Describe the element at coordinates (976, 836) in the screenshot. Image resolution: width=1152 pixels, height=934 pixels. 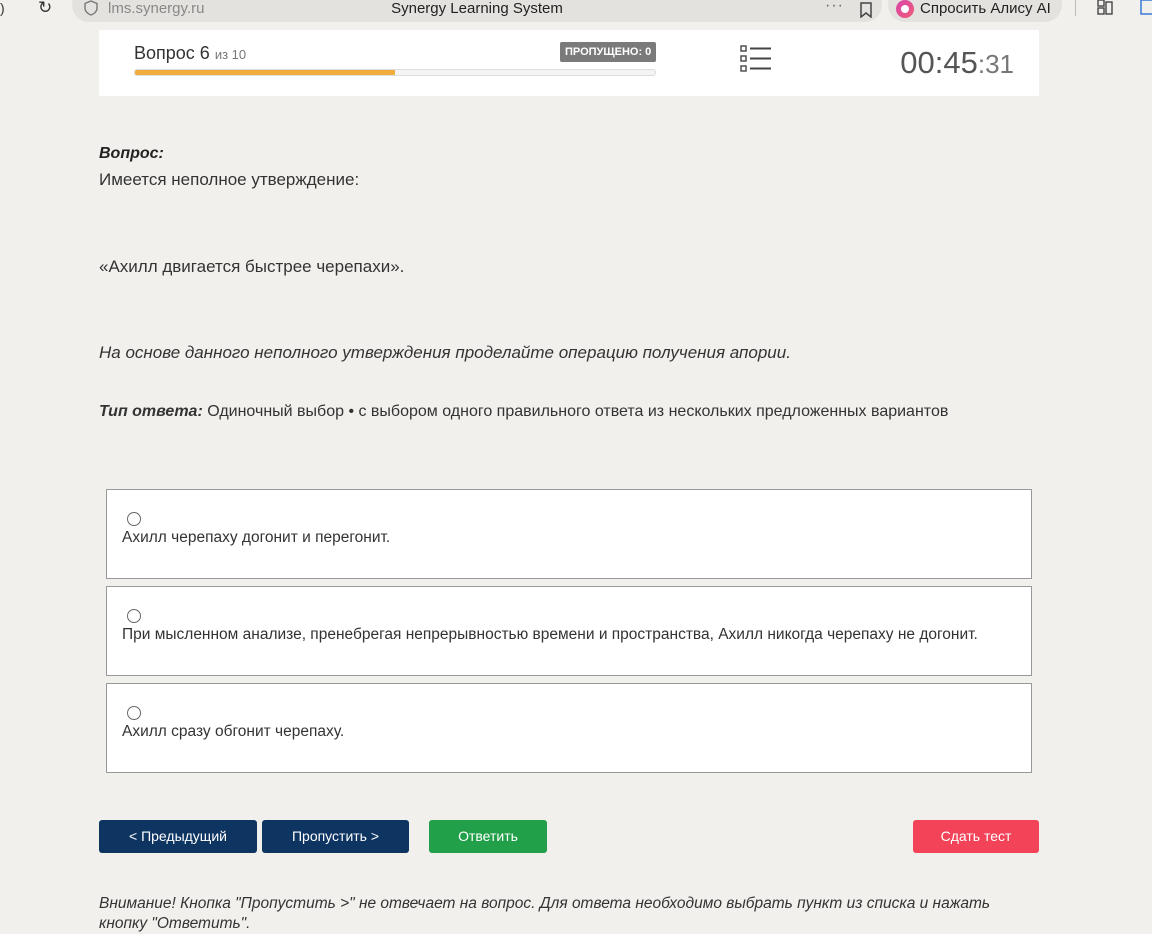
I see `submit-test-button: Сдать тест` at that location.